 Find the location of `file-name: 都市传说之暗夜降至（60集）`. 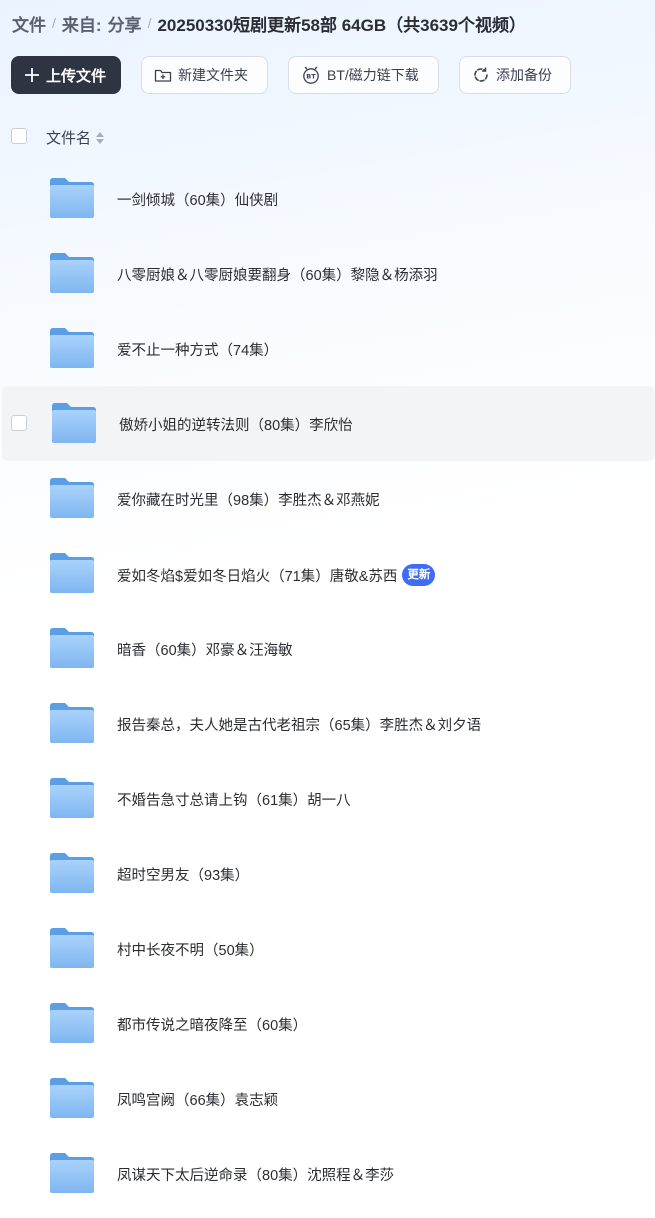

file-name: 都市传说之暗夜降至（60集） is located at coordinates (212, 1024).